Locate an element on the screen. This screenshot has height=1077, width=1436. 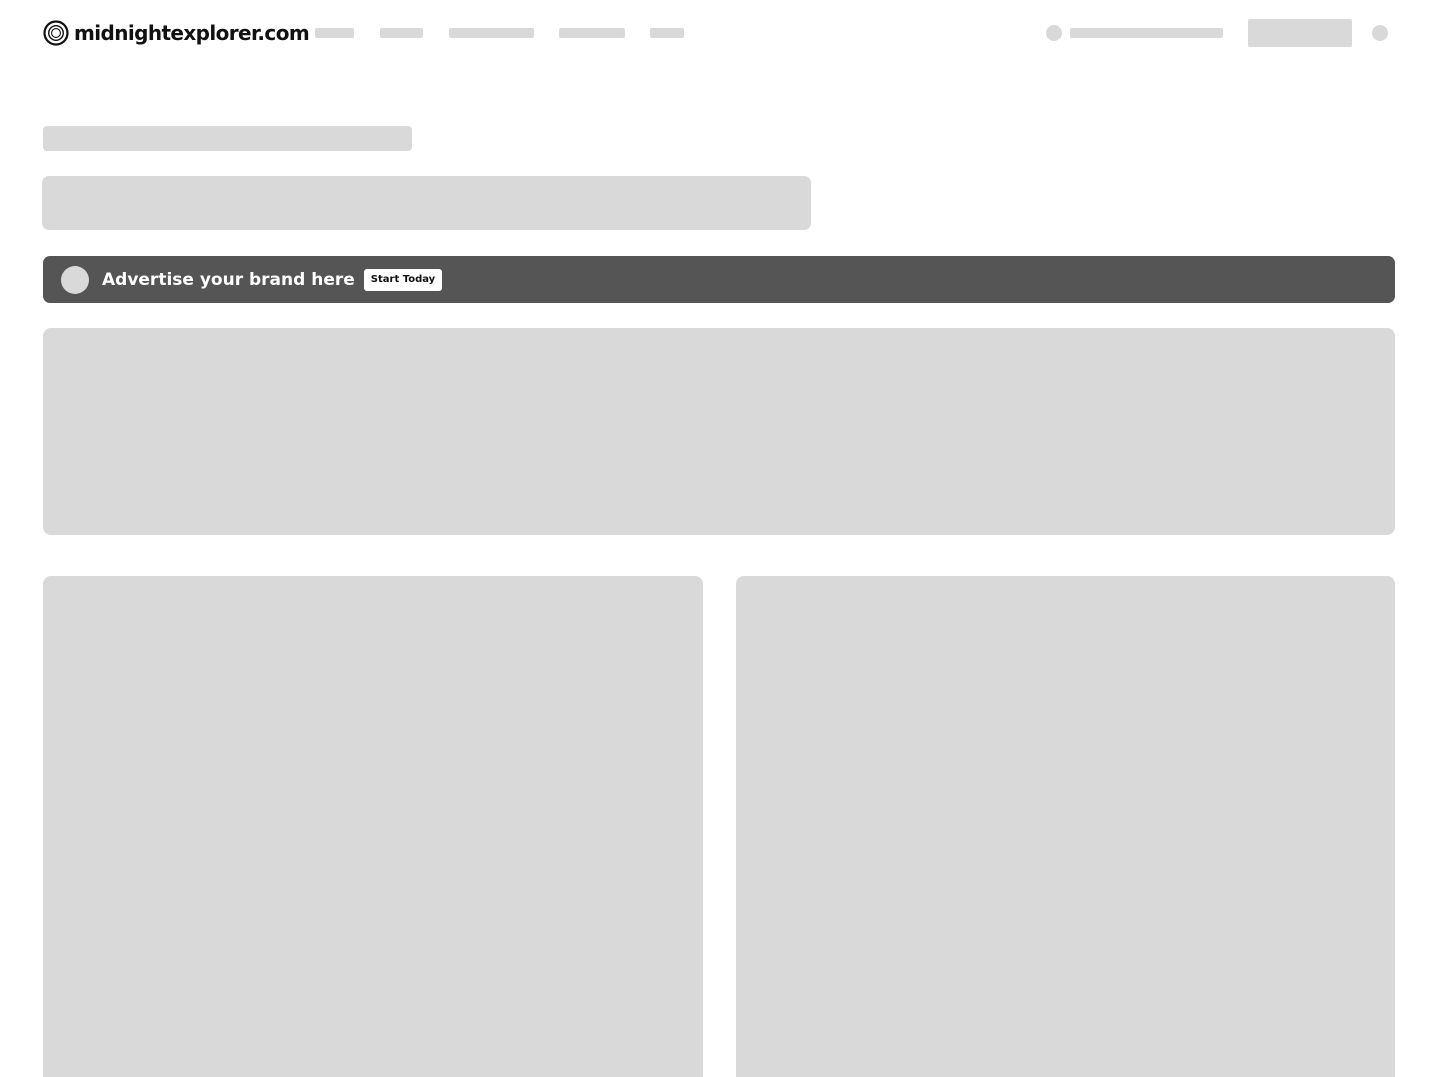
page-subtitle-placeholder is located at coordinates (426, 203).